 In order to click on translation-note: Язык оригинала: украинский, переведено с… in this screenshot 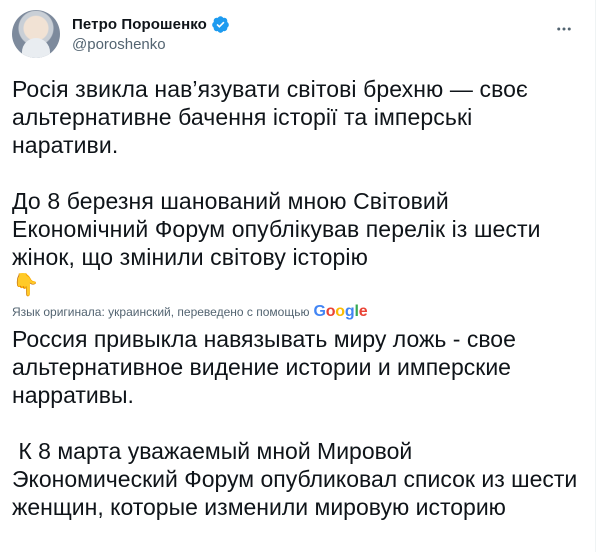, I will do `click(161, 312)`.